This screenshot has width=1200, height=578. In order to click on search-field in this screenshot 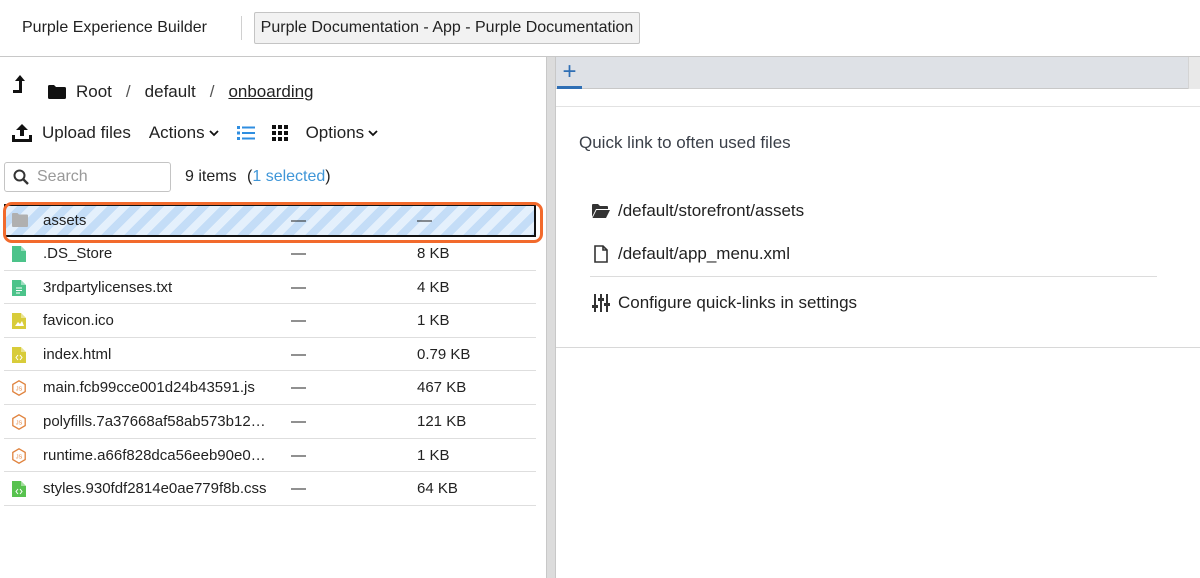, I will do `click(87, 177)`.